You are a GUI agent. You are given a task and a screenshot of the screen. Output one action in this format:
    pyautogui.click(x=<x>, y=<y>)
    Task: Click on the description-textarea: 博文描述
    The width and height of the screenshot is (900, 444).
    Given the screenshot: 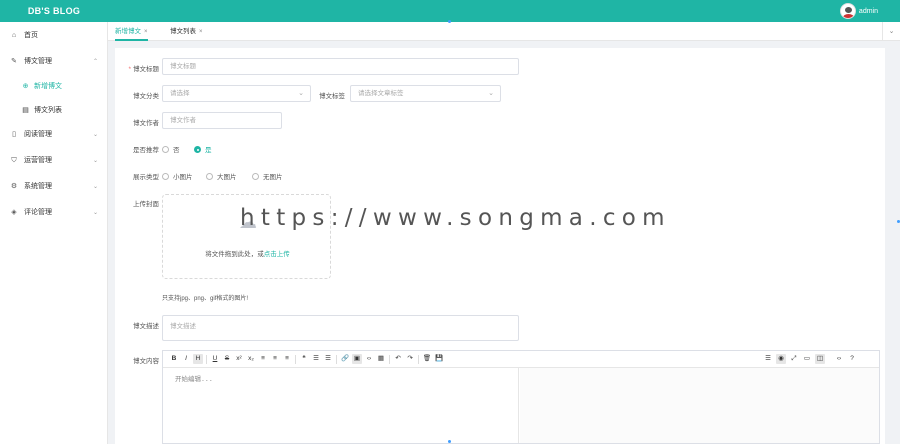 What is the action you would take?
    pyautogui.click(x=340, y=328)
    